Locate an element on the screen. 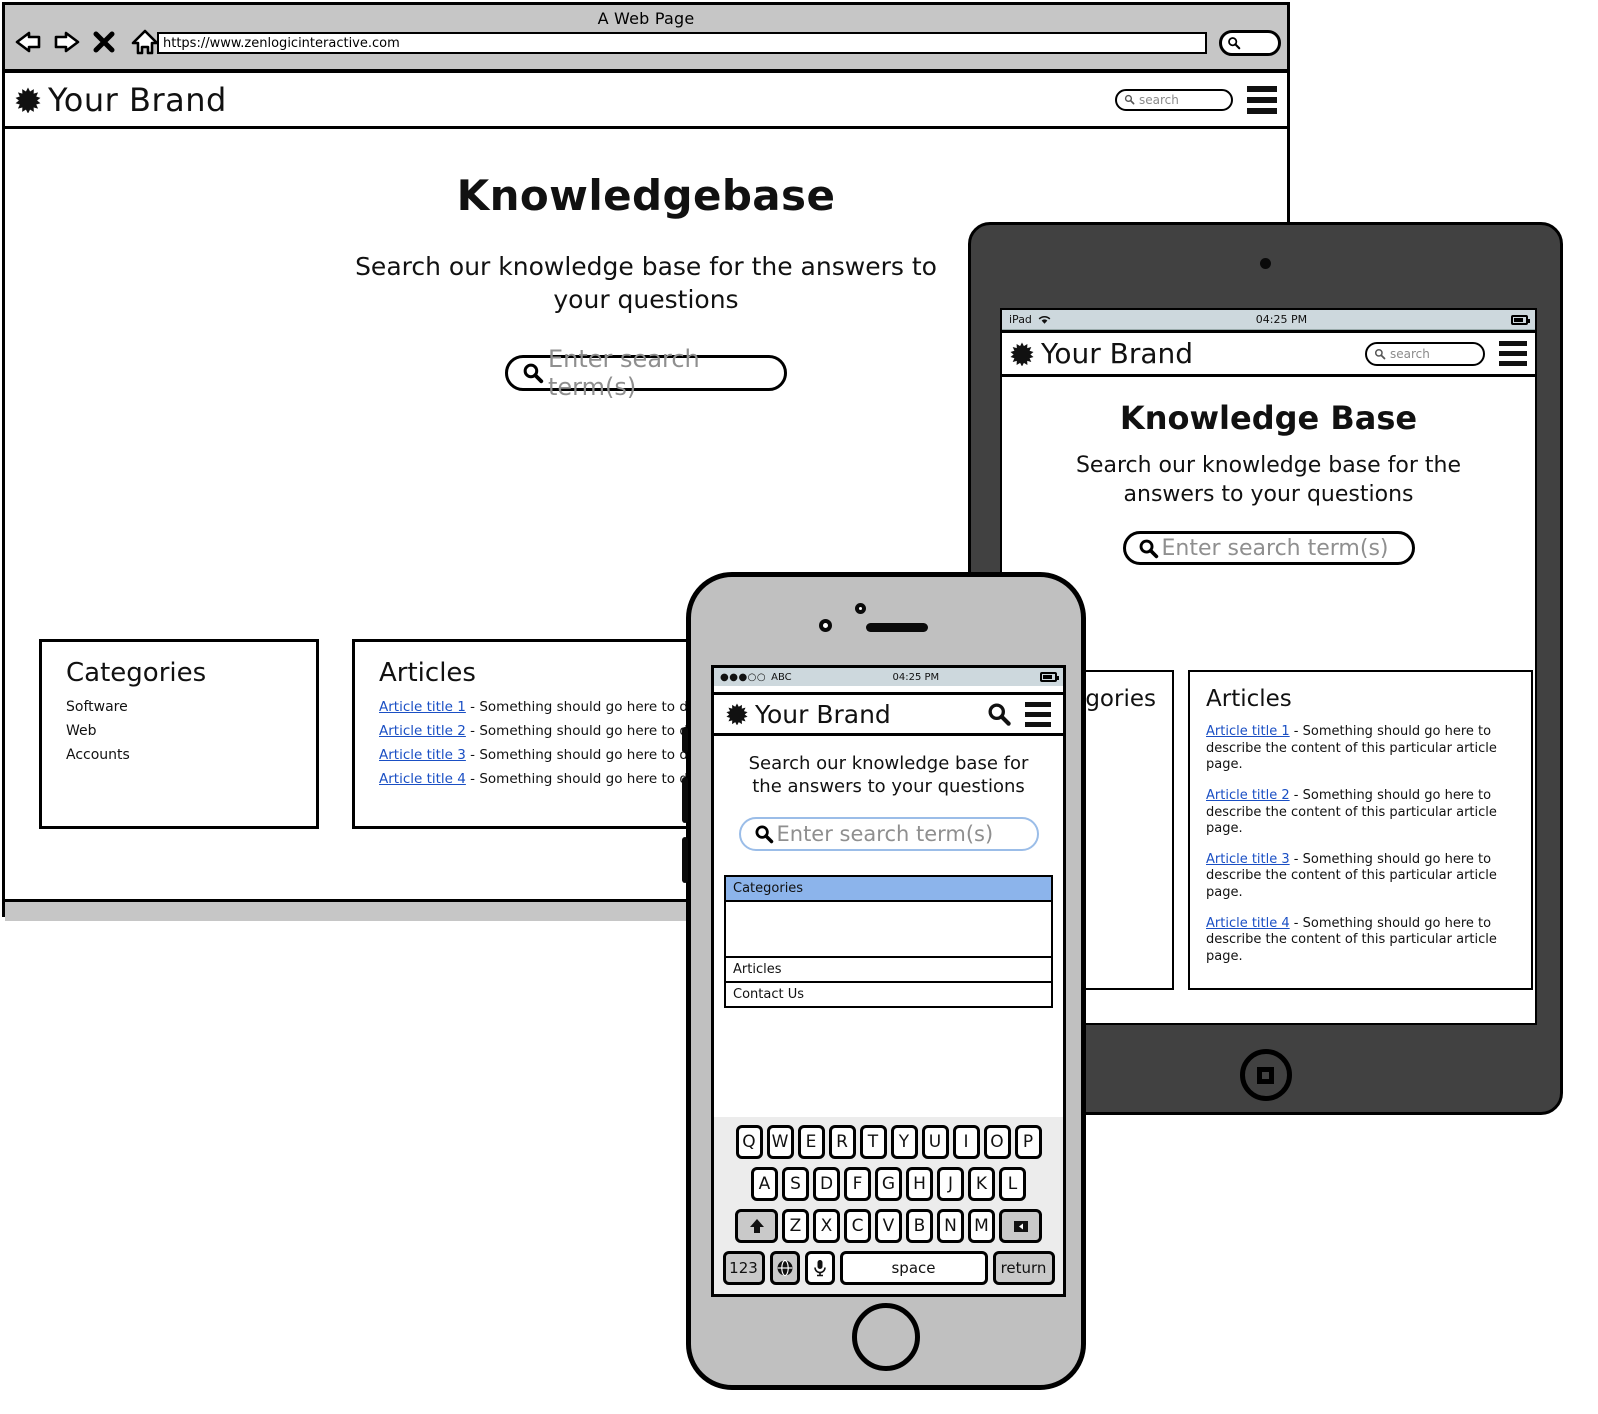  key-g: G is located at coordinates (888, 1184).